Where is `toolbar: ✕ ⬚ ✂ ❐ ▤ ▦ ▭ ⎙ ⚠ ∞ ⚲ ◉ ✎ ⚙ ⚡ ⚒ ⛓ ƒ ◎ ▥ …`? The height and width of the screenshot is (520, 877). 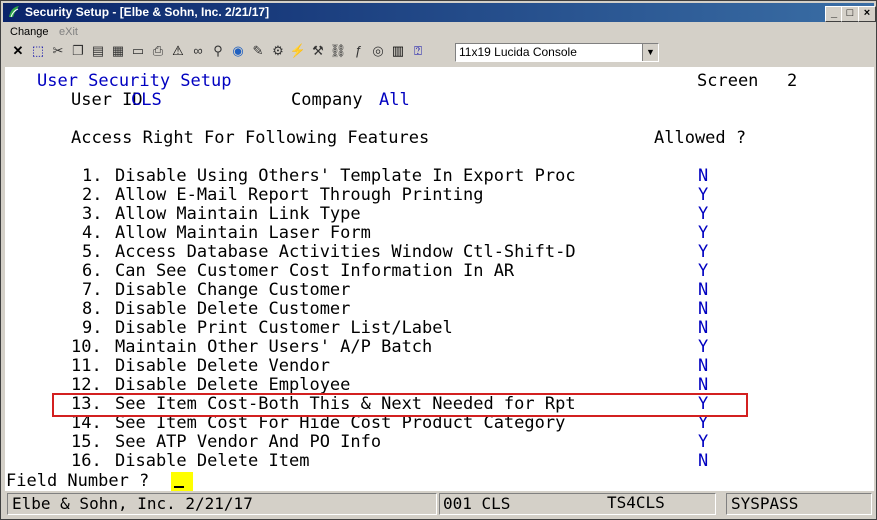 toolbar: ✕ ⬚ ✂ ❐ ▤ ▦ ▭ ⎙ ⚠ ∞ ⚲ ◉ ✎ ⚙ ⚡ ⚒ ⛓ ƒ ◎ ▥ … is located at coordinates (438, 52).